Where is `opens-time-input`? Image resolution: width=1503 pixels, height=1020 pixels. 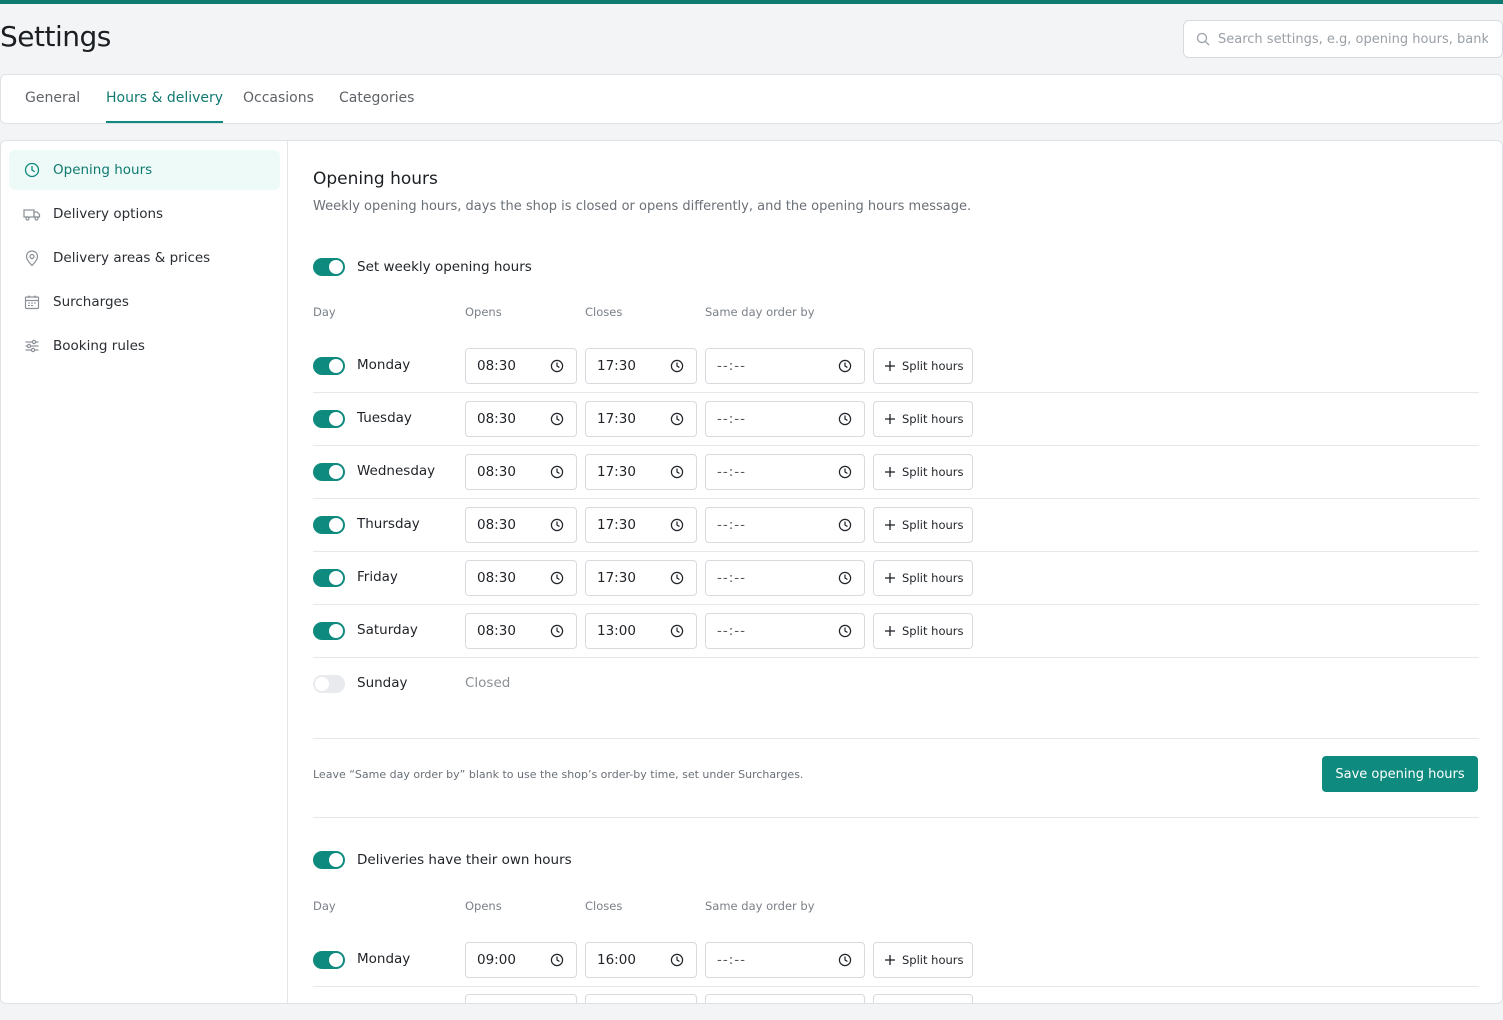 opens-time-input is located at coordinates (521, 998).